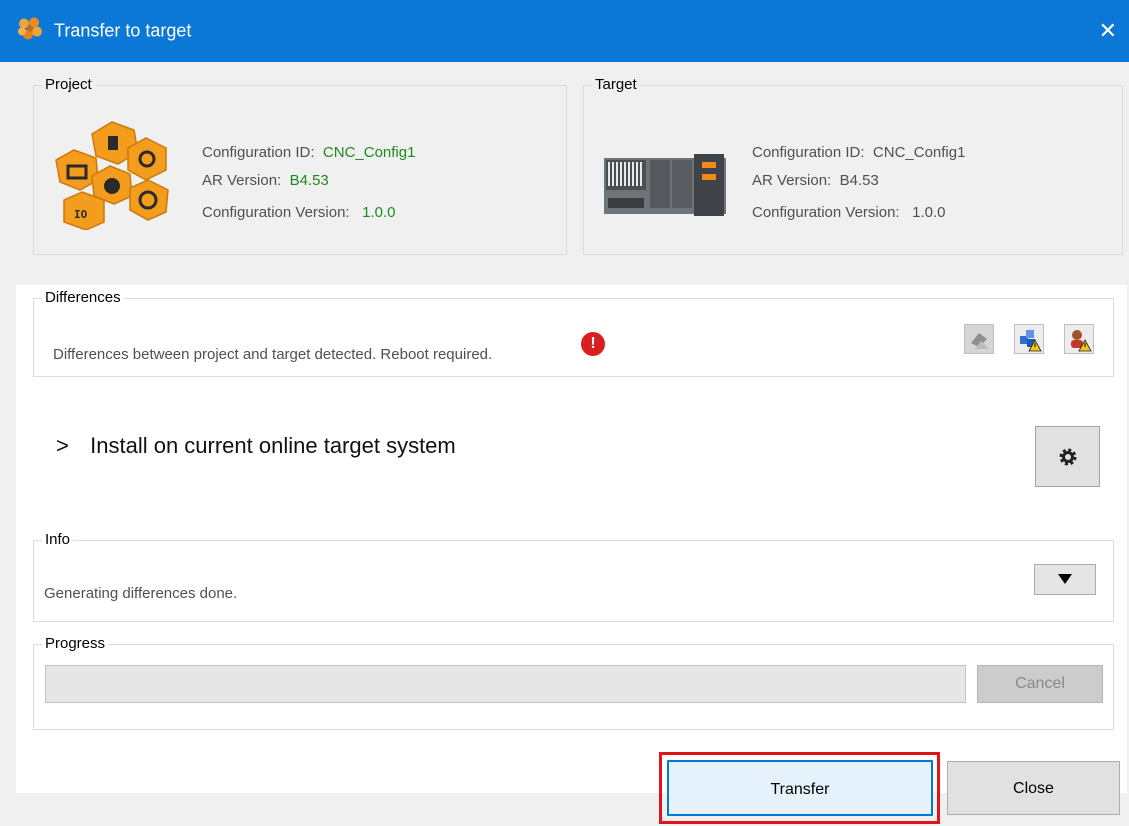  Describe the element at coordinates (665, 188) in the screenshot. I see `plc-hardware-icon` at that location.